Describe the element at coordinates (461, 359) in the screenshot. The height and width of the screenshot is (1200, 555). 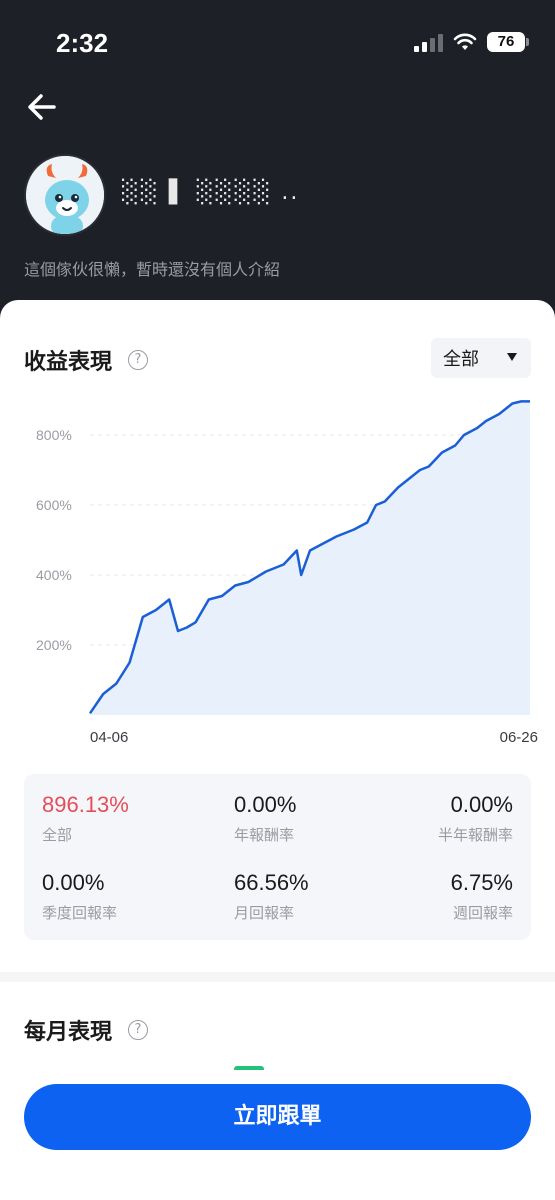
I see `range-dropdown-value: 全部` at that location.